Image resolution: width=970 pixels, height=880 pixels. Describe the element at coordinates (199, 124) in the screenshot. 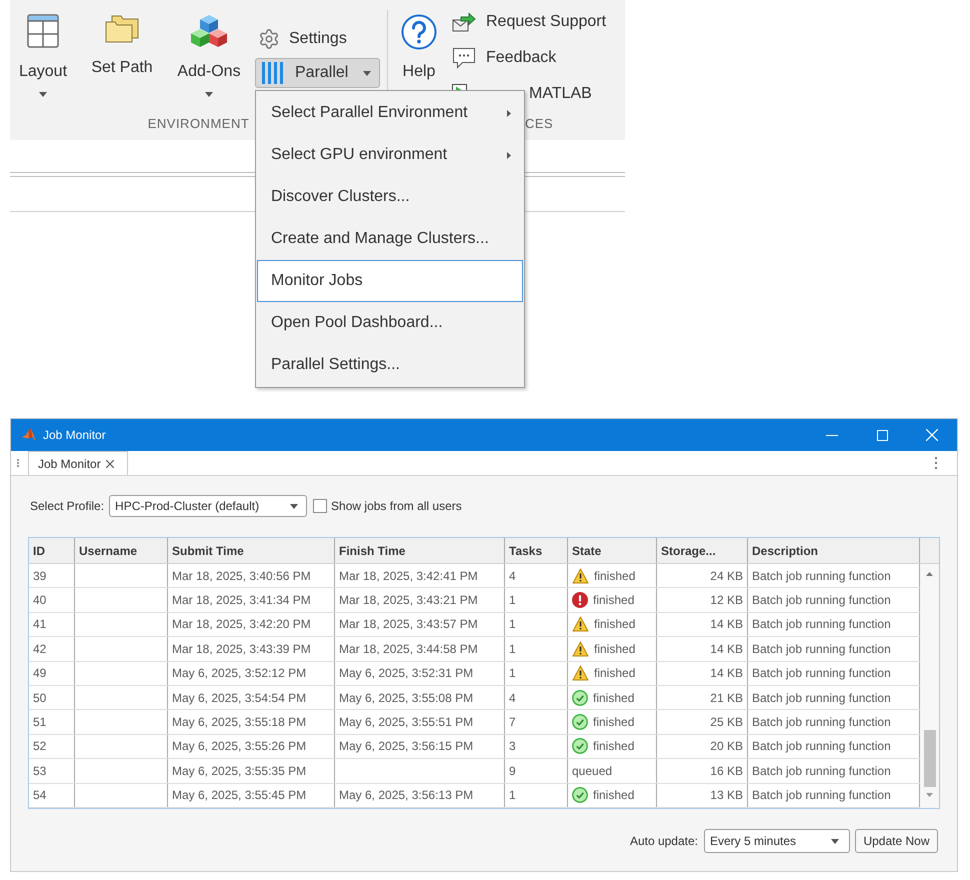

I see `section-label: ENVIRONMENT` at that location.